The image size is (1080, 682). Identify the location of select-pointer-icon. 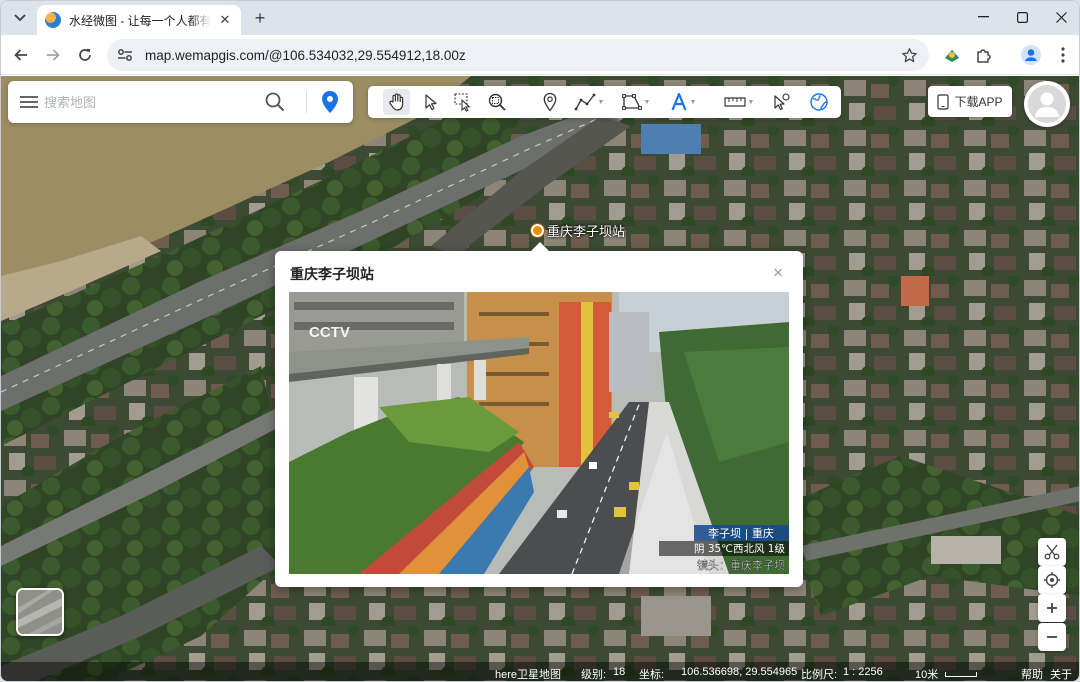
(431, 102).